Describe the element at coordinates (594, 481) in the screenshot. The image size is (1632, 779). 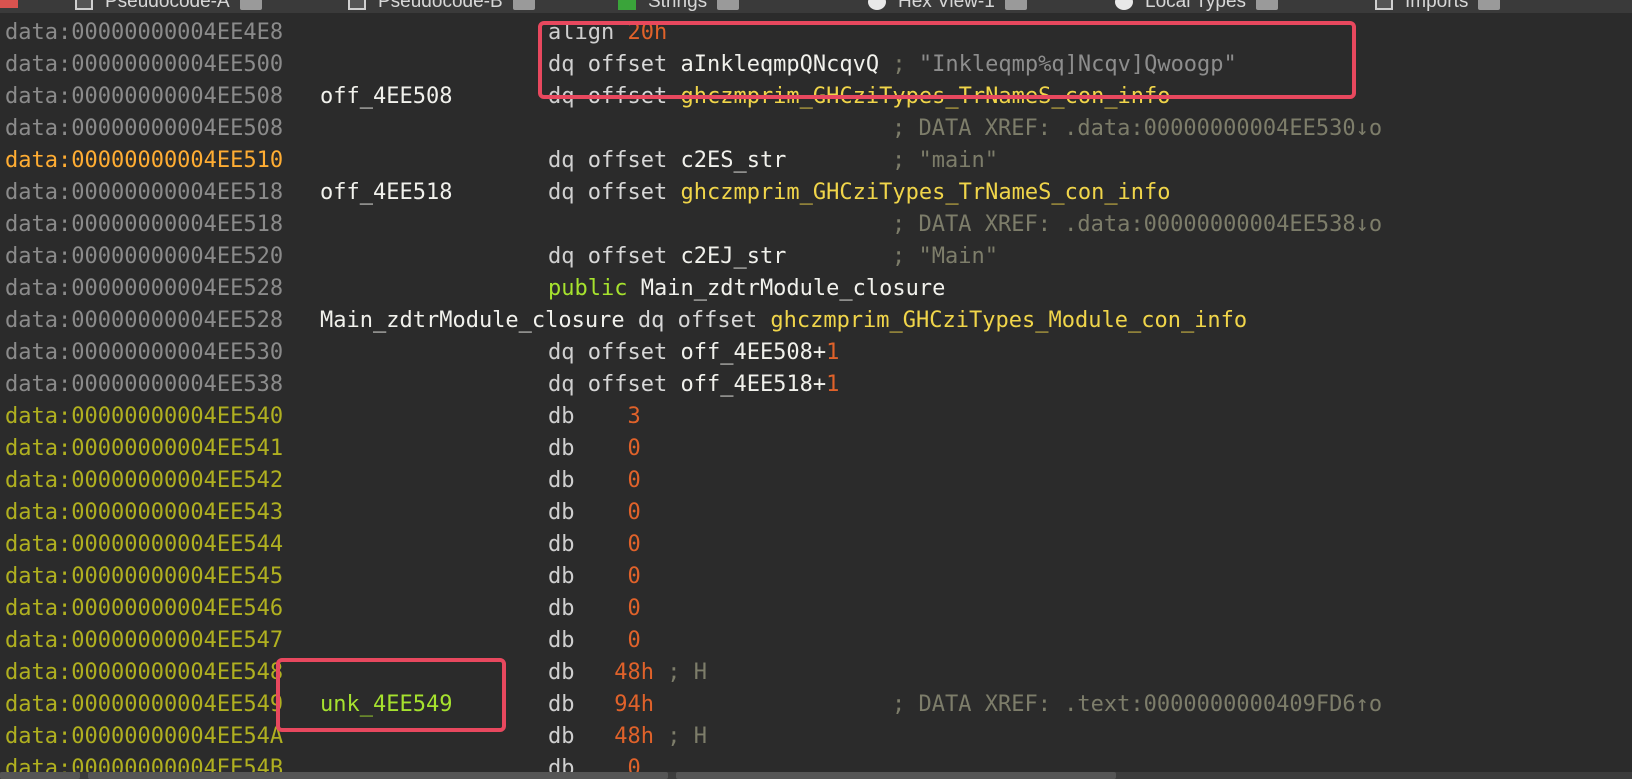
I see `instruction: db 0` at that location.